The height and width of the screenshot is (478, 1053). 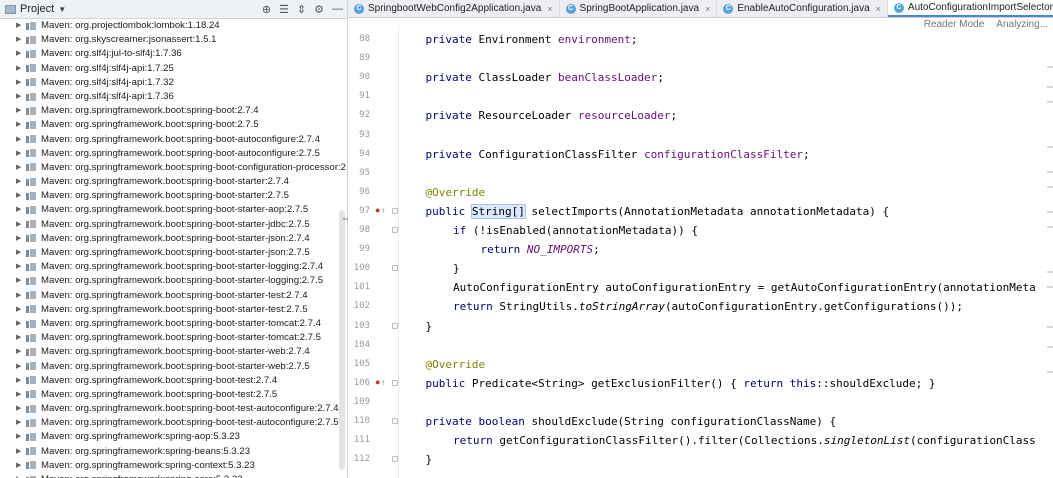 What do you see at coordinates (284, 9) in the screenshot?
I see `expand-all-icon: ☰` at bounding box center [284, 9].